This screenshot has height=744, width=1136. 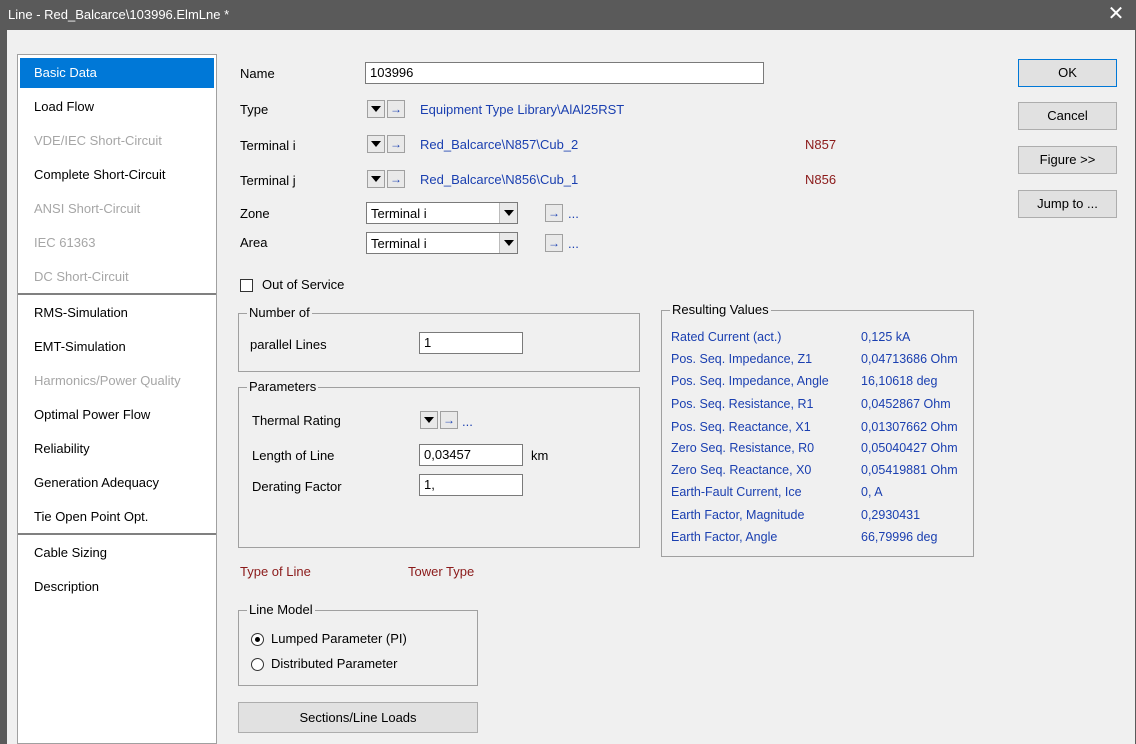 What do you see at coordinates (742, 404) in the screenshot?
I see `result-label: Pos. Seq. Resistance, R1` at bounding box center [742, 404].